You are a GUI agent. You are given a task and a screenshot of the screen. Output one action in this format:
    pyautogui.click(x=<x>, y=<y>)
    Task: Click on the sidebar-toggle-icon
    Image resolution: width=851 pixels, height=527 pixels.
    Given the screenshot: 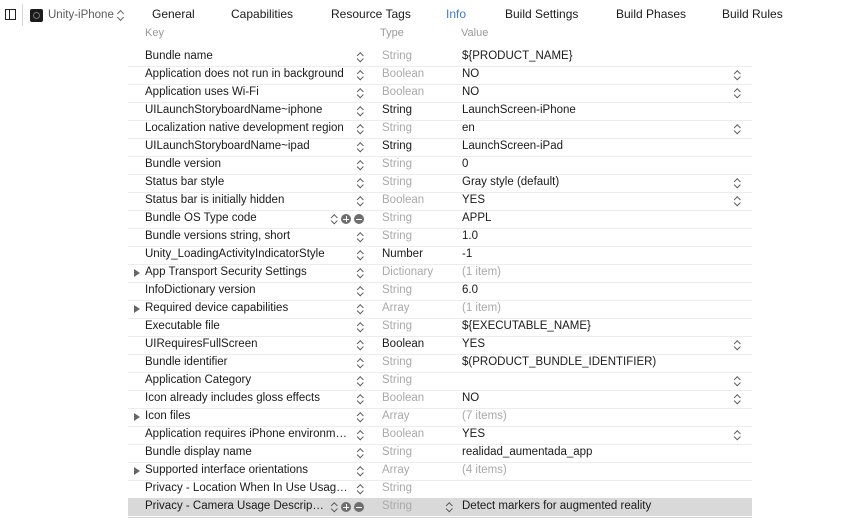 What is the action you would take?
    pyautogui.click(x=10, y=14)
    